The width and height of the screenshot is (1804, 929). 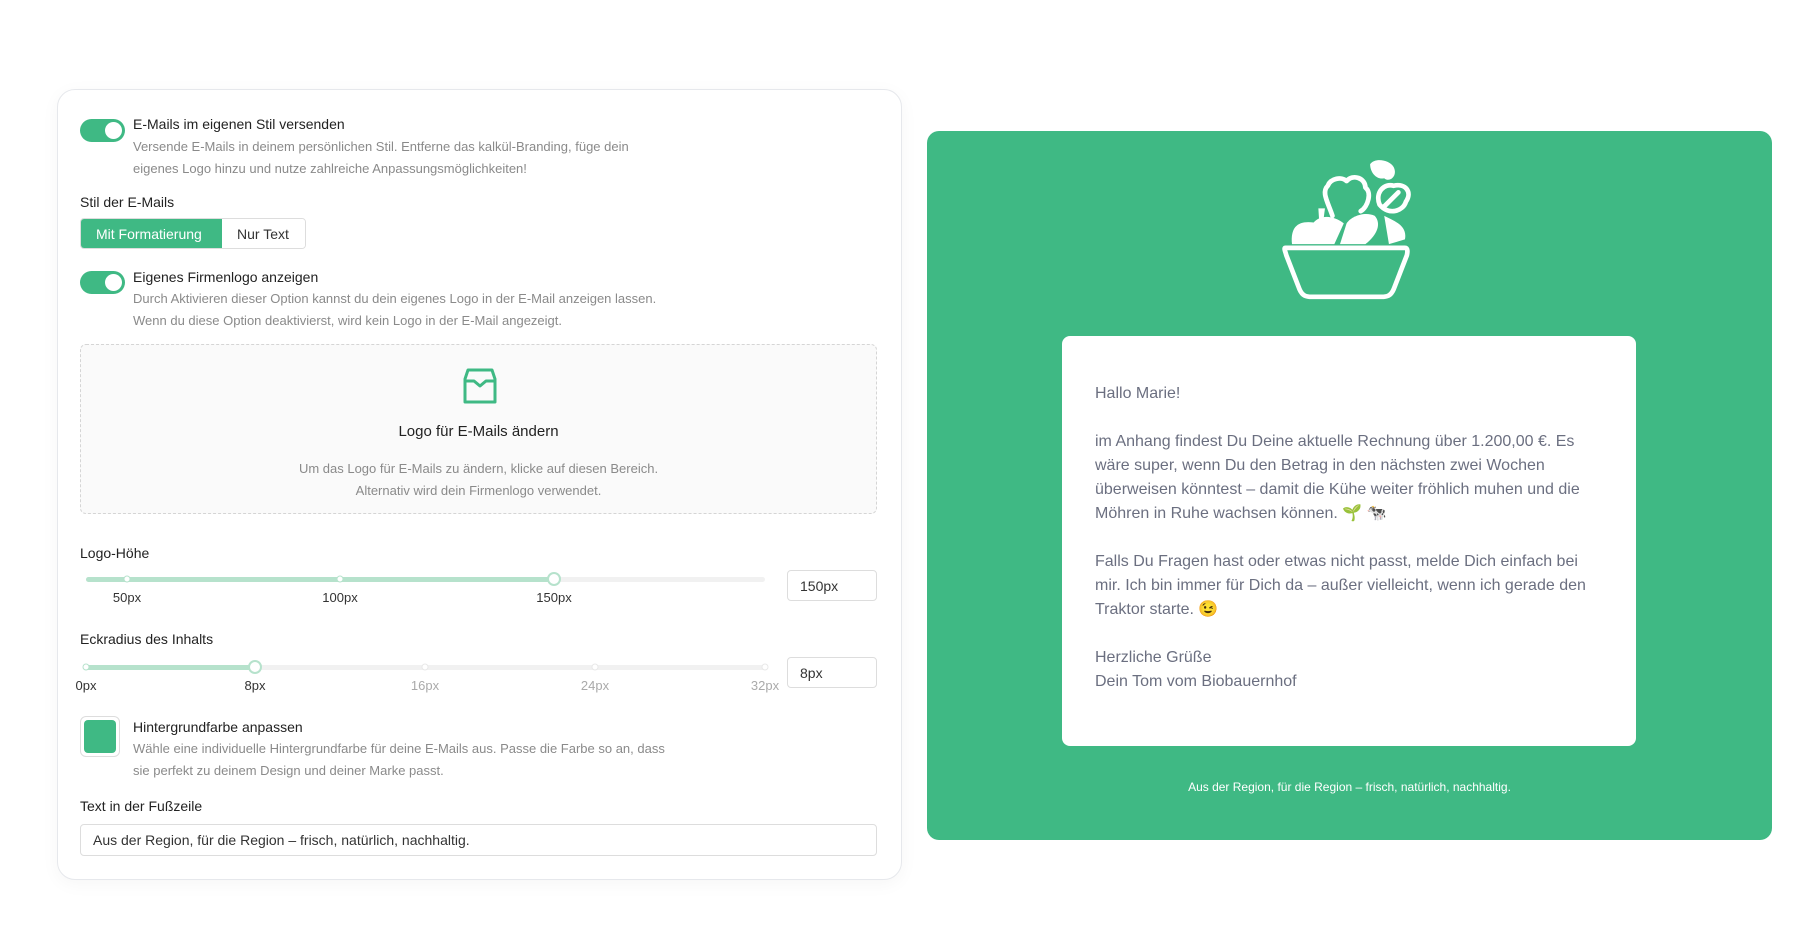 I want to click on salad-bowl-icon, so click(x=1346, y=230).